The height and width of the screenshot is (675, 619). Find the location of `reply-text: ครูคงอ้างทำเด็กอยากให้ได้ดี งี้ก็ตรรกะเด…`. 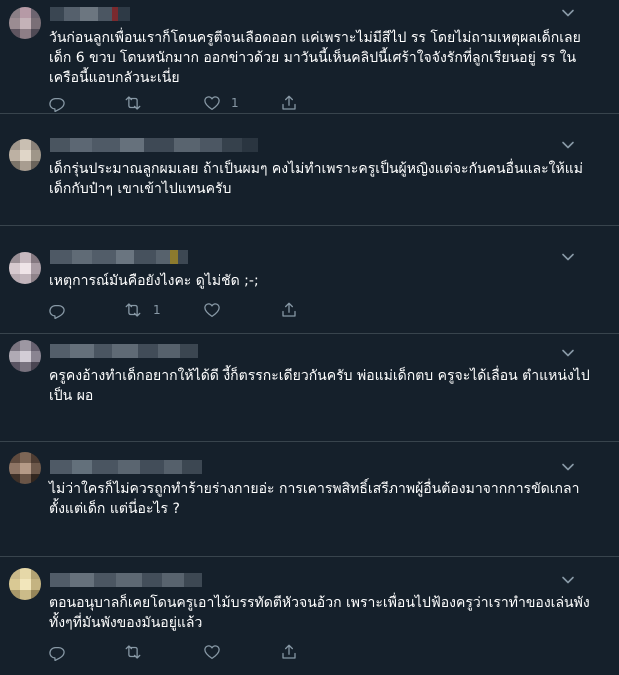

reply-text: ครูคงอ้างทำเด็กอยากให้ได้ดี งี้ก็ตรรกะเด… is located at coordinates (319, 386).